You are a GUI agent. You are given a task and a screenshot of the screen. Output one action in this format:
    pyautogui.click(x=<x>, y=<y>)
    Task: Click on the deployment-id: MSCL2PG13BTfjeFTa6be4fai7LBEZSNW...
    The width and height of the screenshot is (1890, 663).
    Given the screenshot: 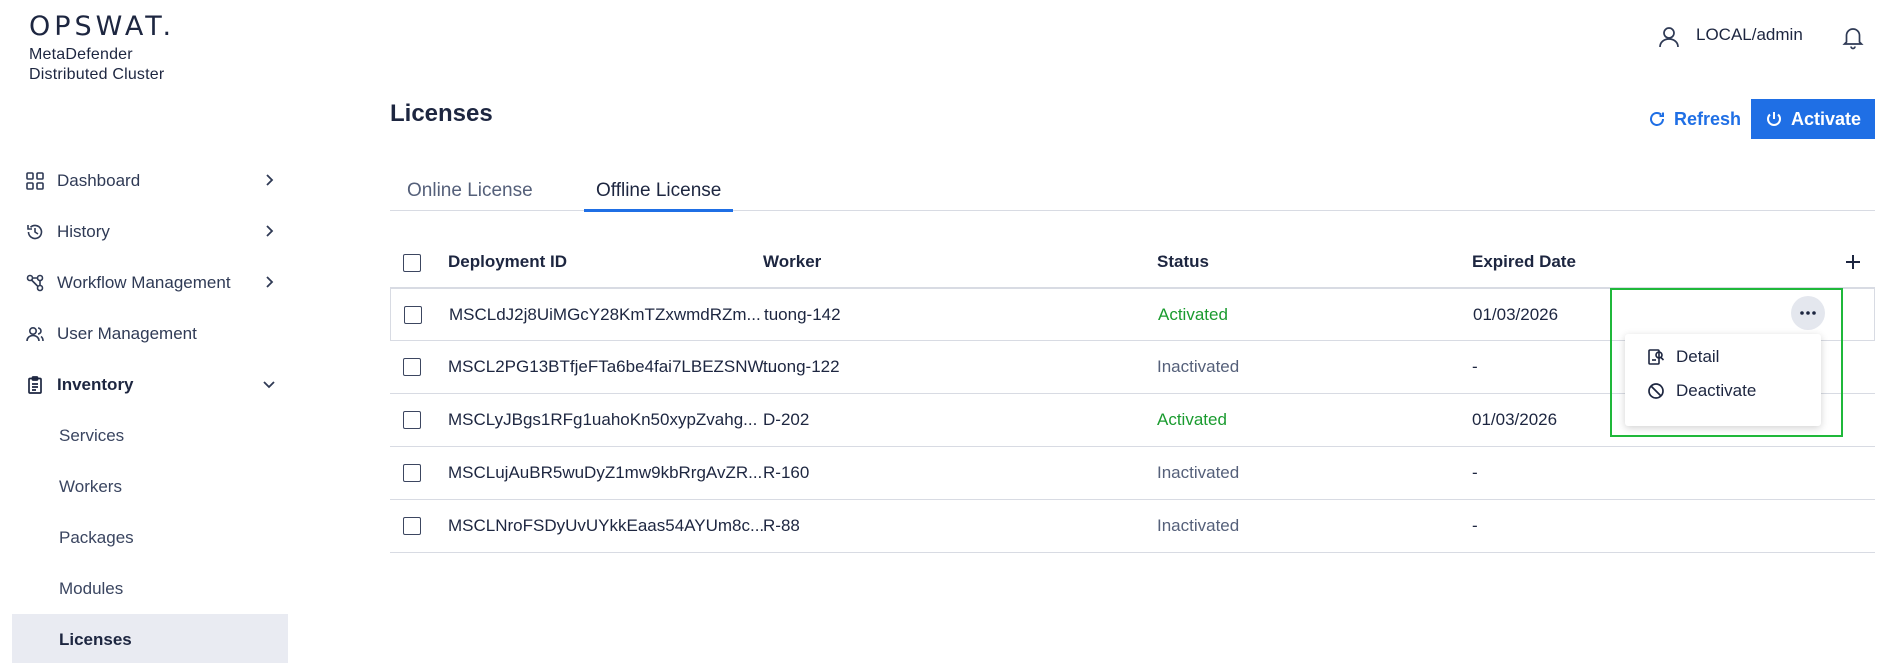 What is the action you would take?
    pyautogui.click(x=612, y=366)
    